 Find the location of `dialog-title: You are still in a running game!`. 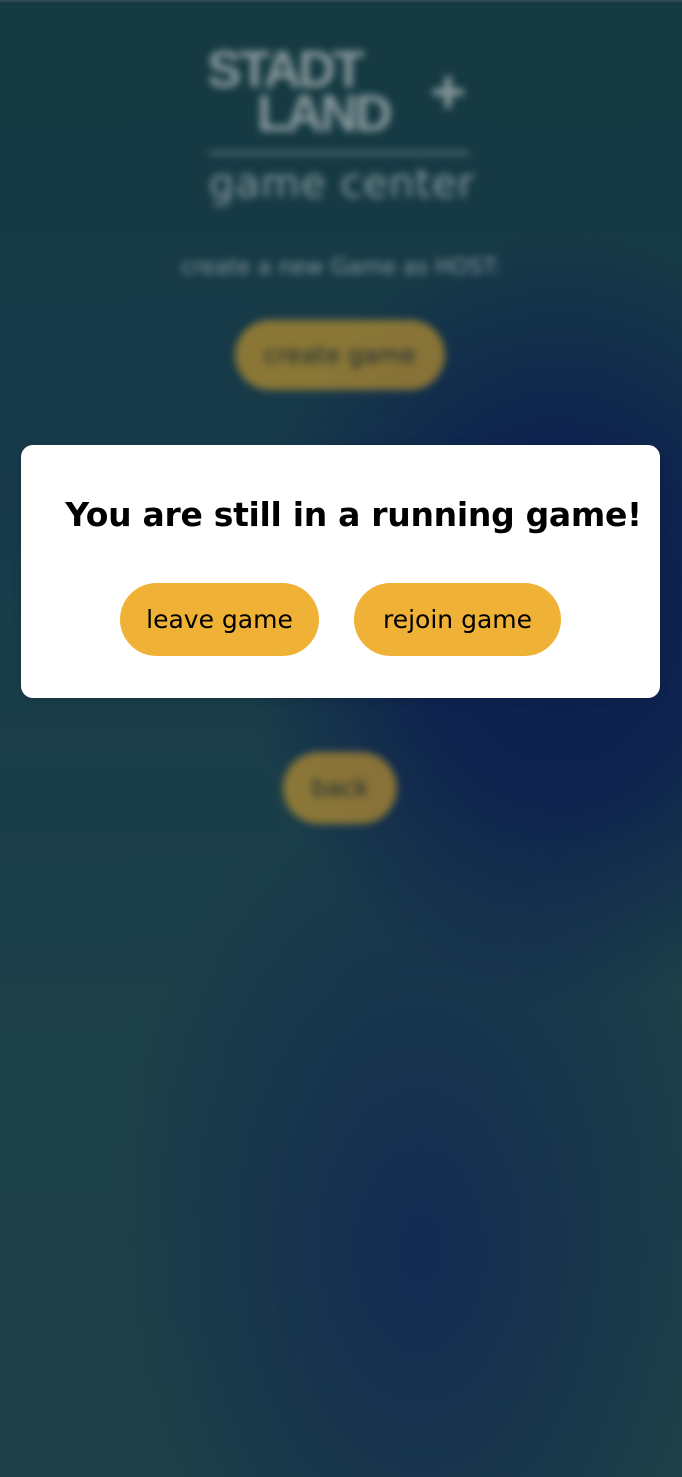

dialog-title: You are still in a running game! is located at coordinates (353, 514).